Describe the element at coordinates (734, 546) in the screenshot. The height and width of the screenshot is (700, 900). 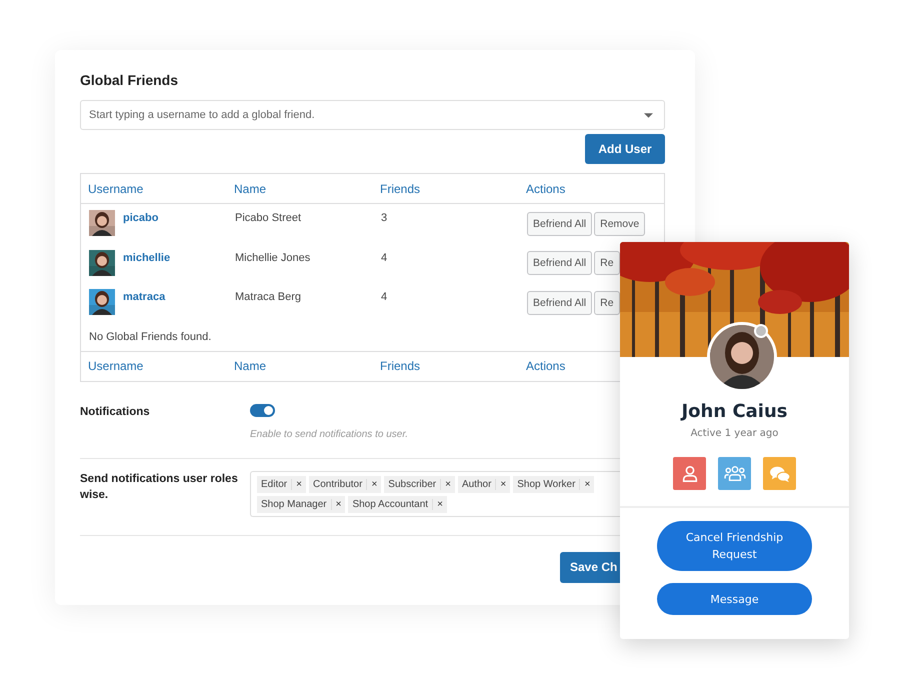
I see `cancel-request-button: Cancel Friendship Request` at that location.